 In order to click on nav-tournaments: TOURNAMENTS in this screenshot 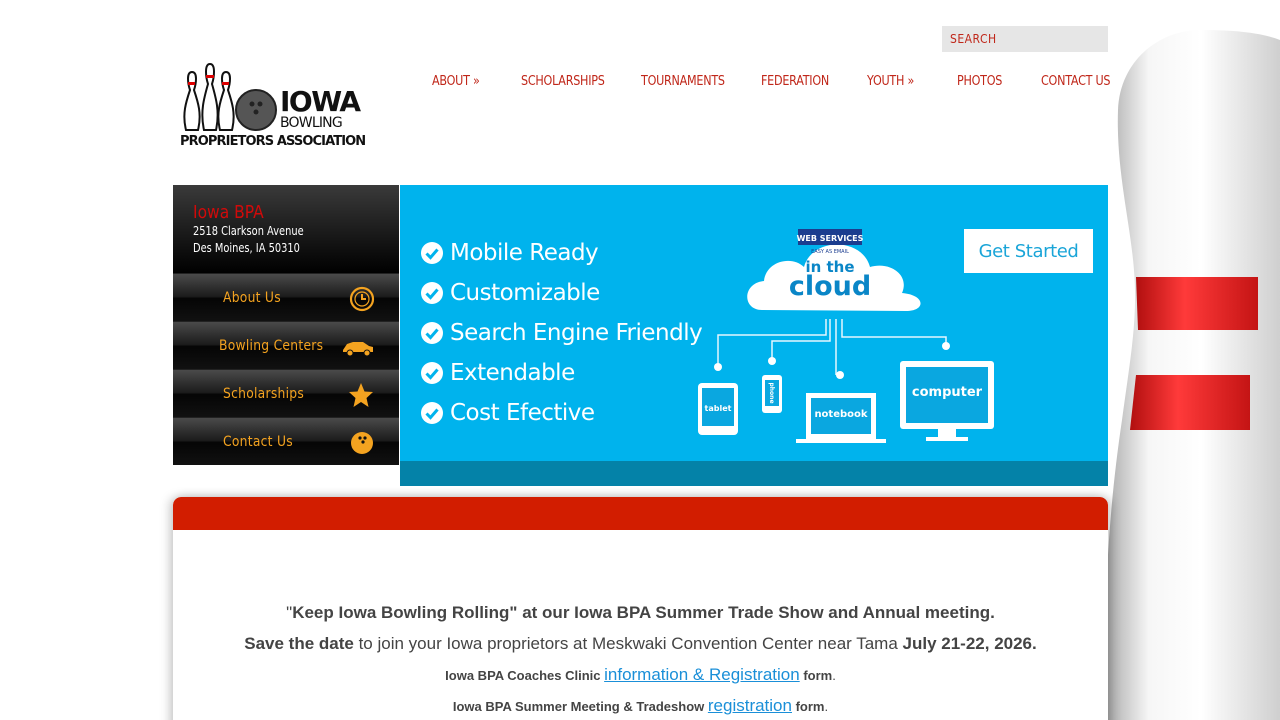, I will do `click(683, 81)`.